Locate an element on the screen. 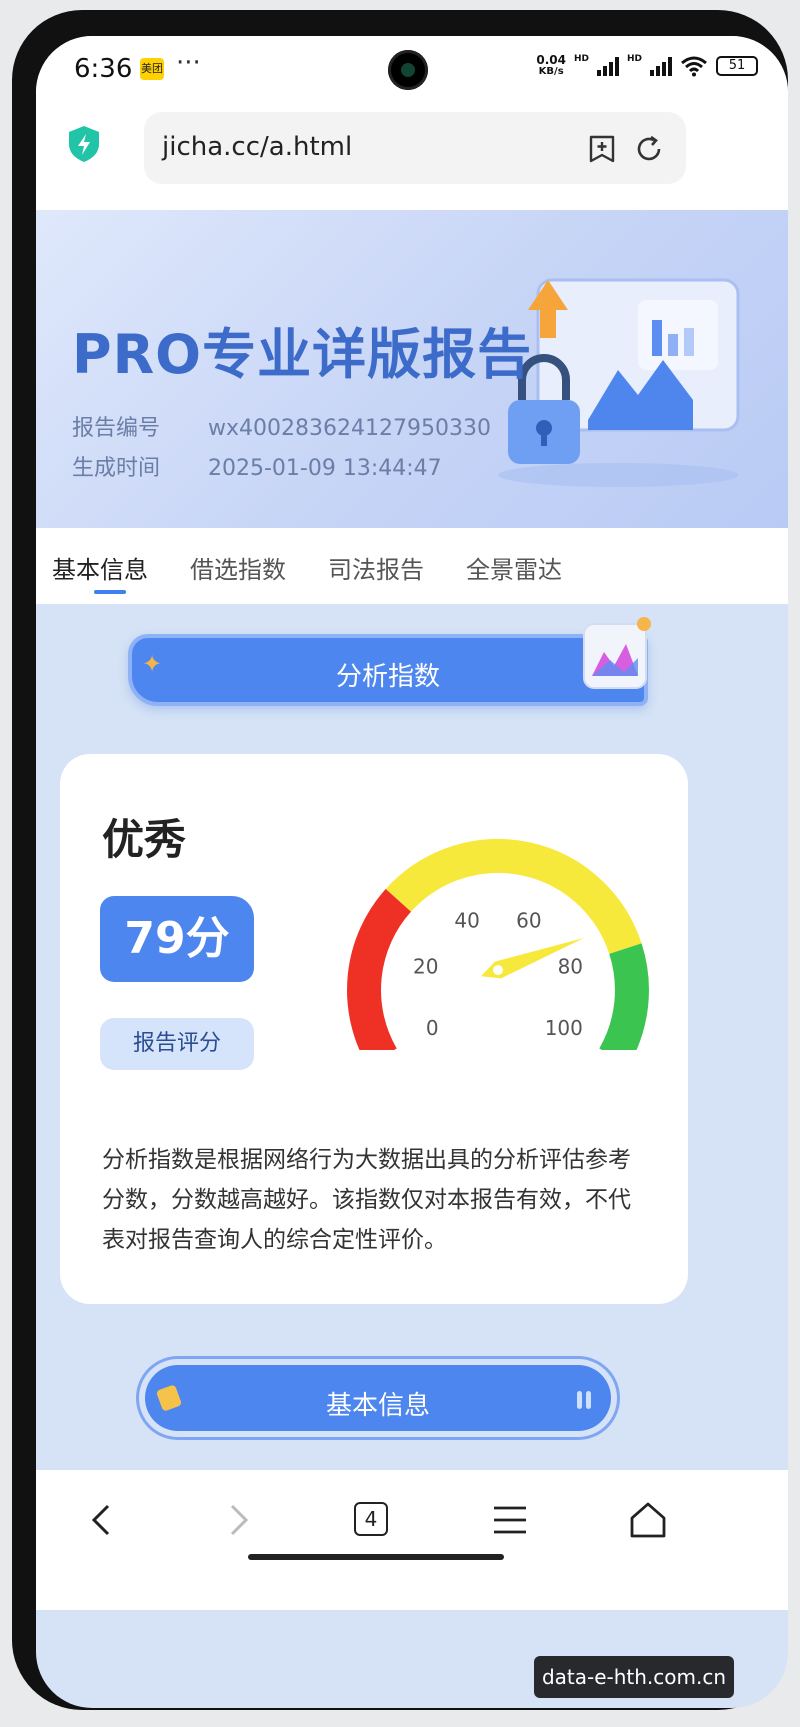  score-badge: 79分 is located at coordinates (177, 939).